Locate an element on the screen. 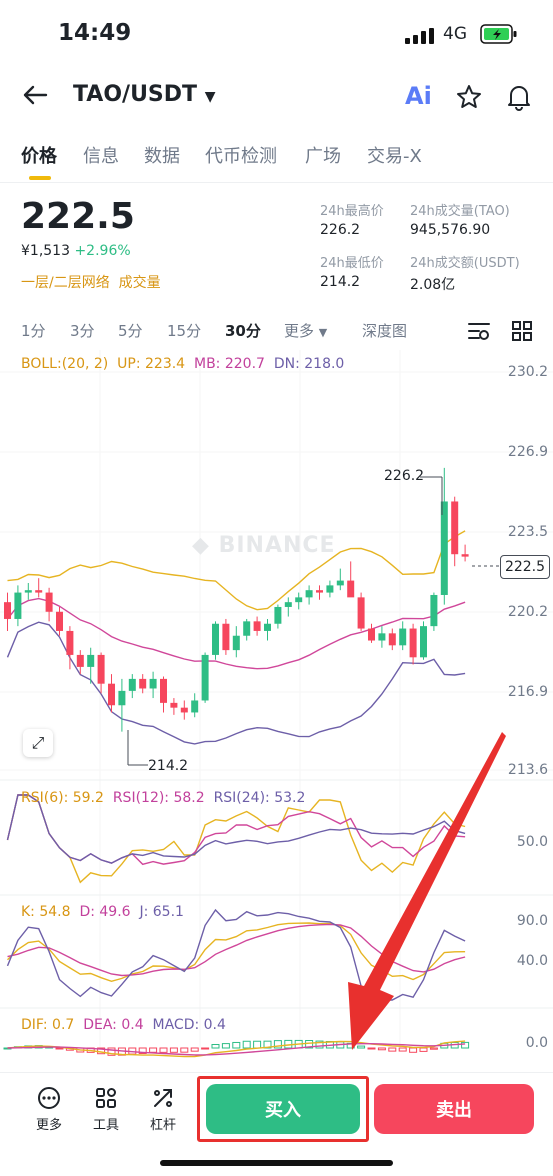 This screenshot has width=553, height=1176. axis-price-label: 213.6 is located at coordinates (527, 770).